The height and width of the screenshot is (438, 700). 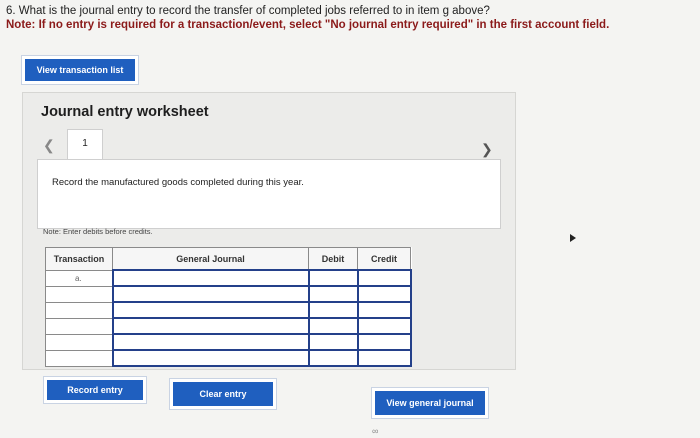 What do you see at coordinates (430, 403) in the screenshot?
I see `view-general-journal-button: View general journal` at bounding box center [430, 403].